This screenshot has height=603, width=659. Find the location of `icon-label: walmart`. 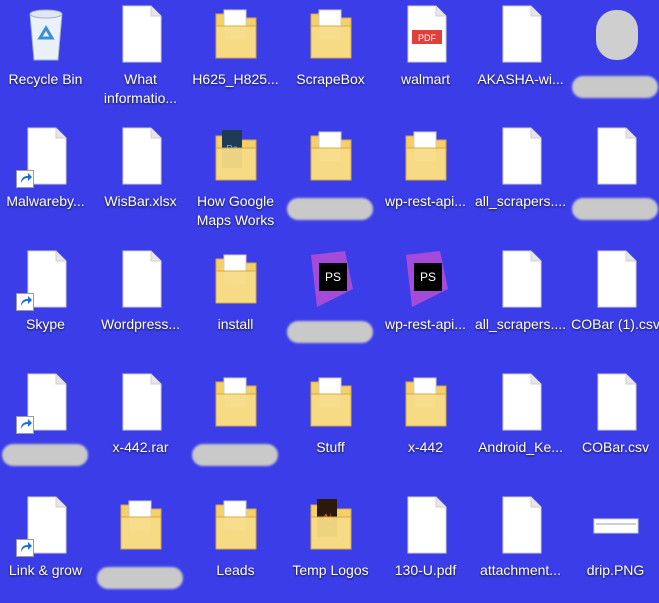

icon-label: walmart is located at coordinates (425, 79).